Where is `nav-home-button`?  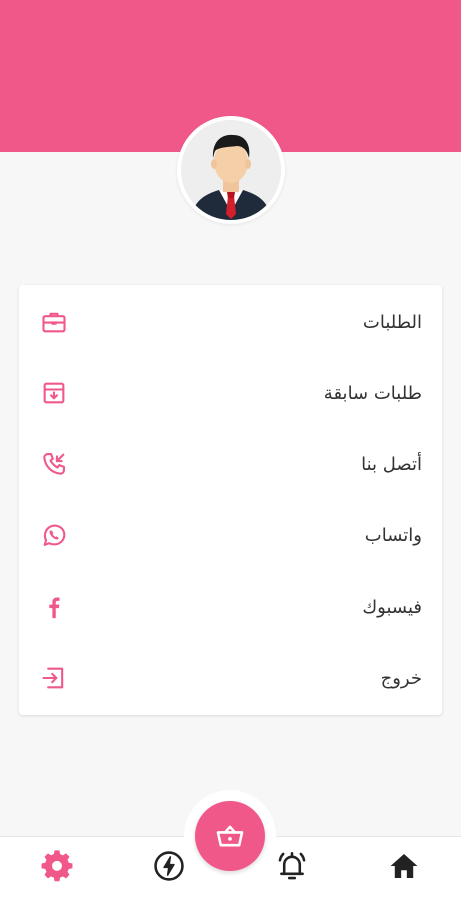 nav-home-button is located at coordinates (404, 866).